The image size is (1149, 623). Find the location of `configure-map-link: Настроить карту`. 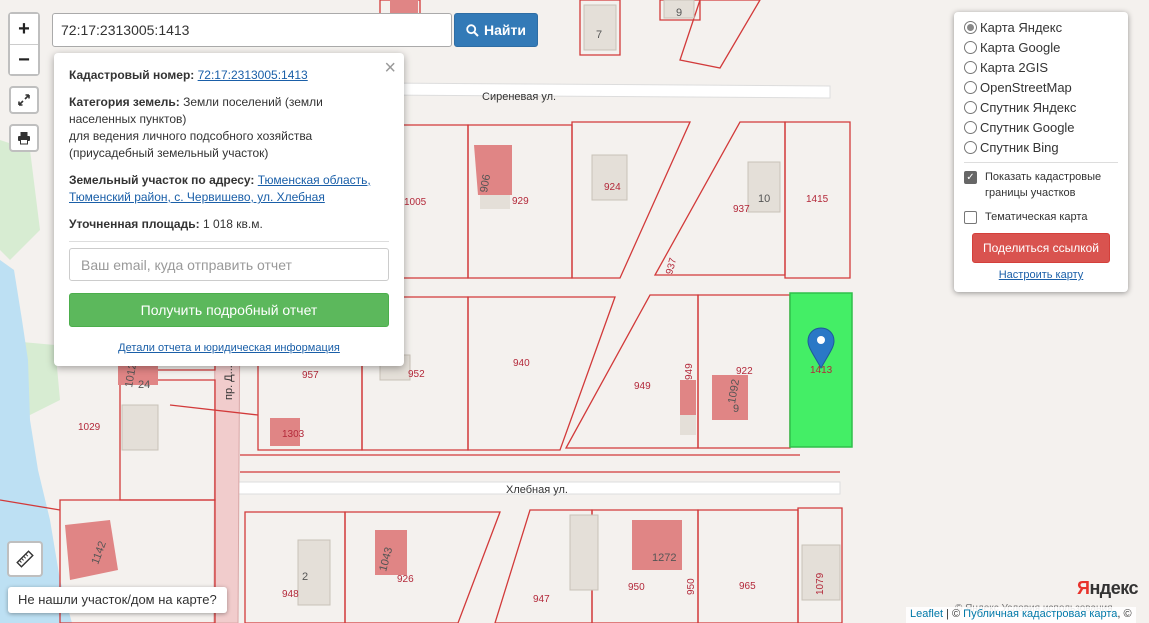

configure-map-link: Настроить карту is located at coordinates (1041, 275).